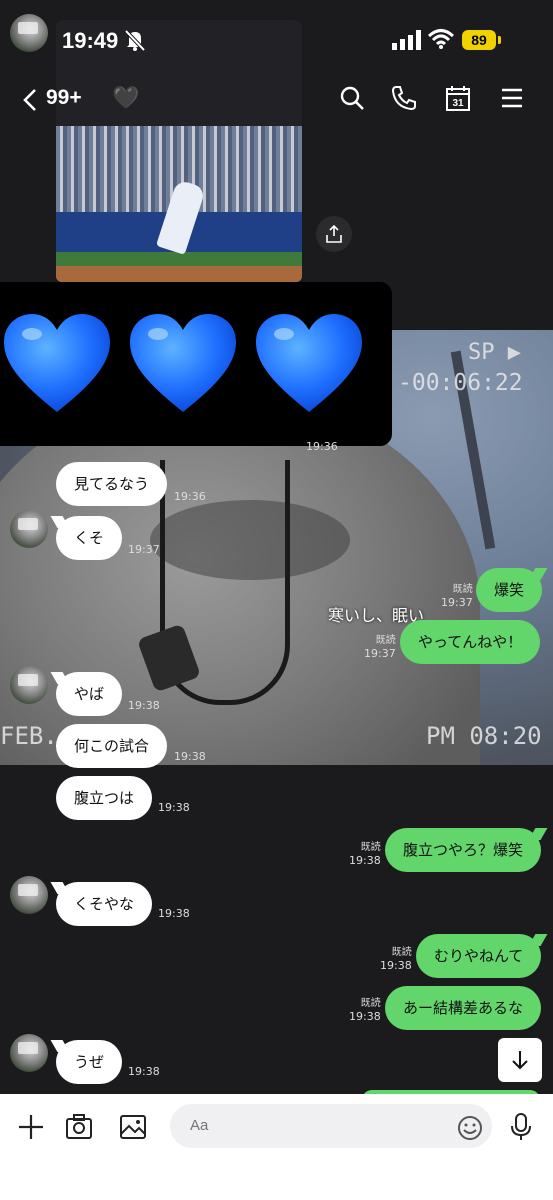 This screenshot has height=1200, width=553. Describe the element at coordinates (494, 352) in the screenshot. I see `vhs-sp-label: SP ▶` at that location.